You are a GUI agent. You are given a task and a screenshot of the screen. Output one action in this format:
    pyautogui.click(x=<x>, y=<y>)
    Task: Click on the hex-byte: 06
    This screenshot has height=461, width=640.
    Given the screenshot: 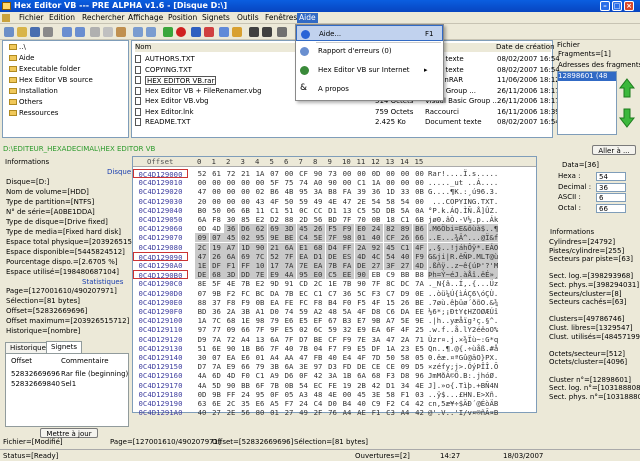 What is the action you would take?
    pyautogui.click(x=231, y=210)
    